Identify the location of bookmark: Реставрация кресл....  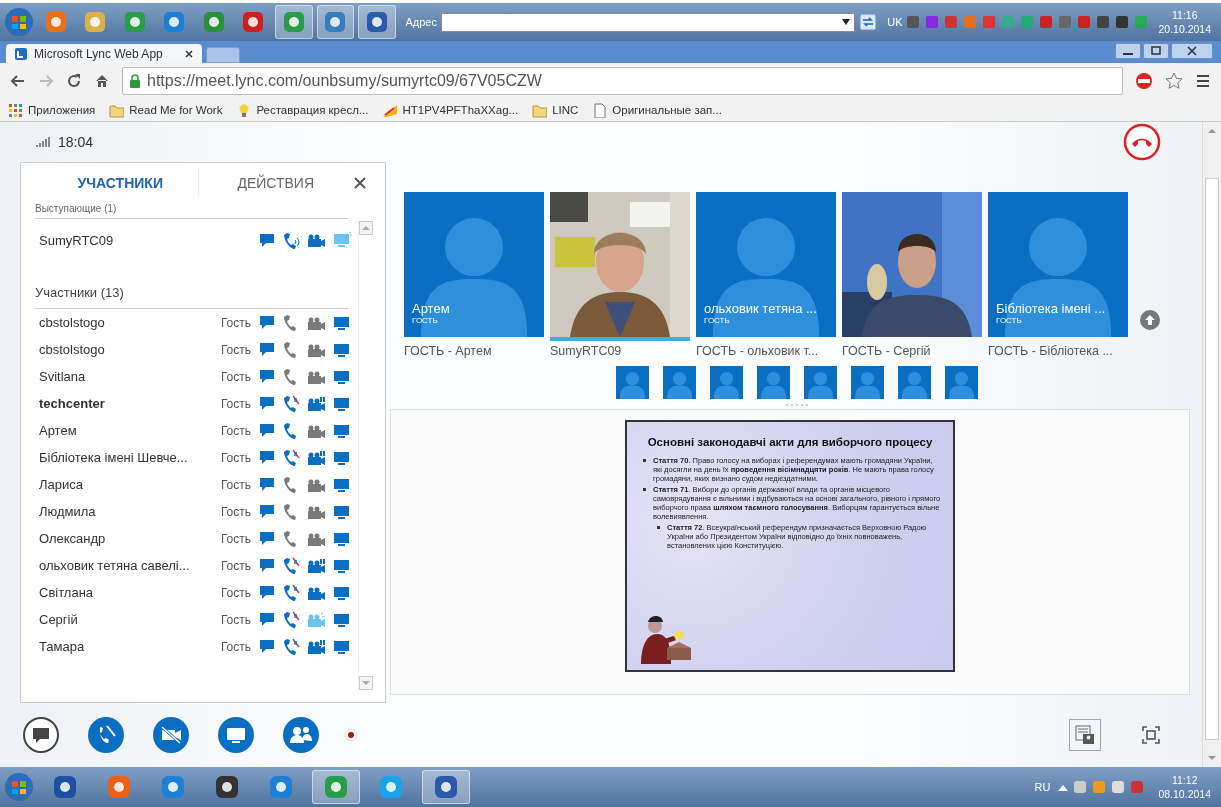
(302, 110).